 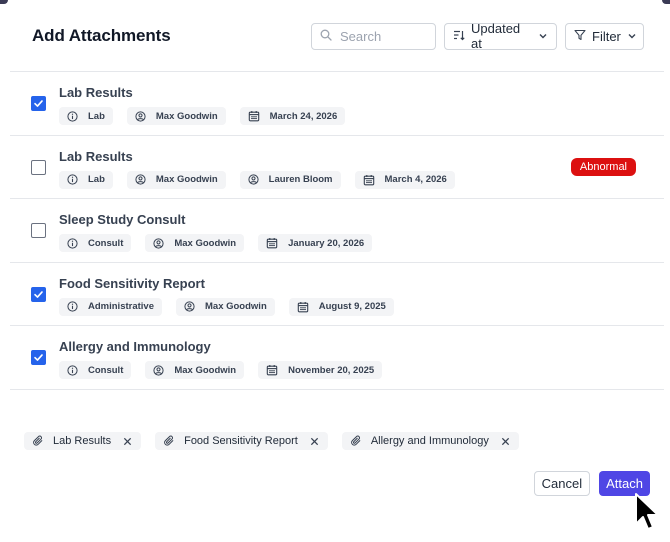 What do you see at coordinates (352, 307) in the screenshot?
I see `date-label: August 9, 2025` at bounding box center [352, 307].